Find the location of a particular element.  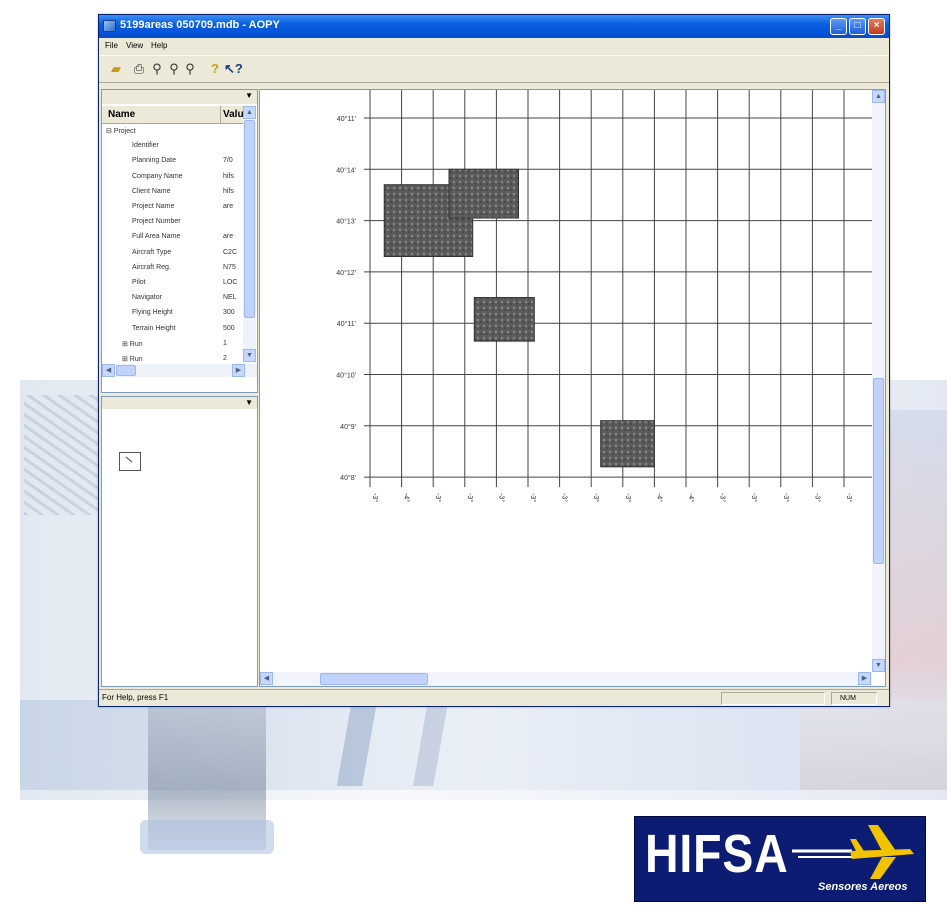

zoom-icon: ⚲ is located at coordinates (157, 69).